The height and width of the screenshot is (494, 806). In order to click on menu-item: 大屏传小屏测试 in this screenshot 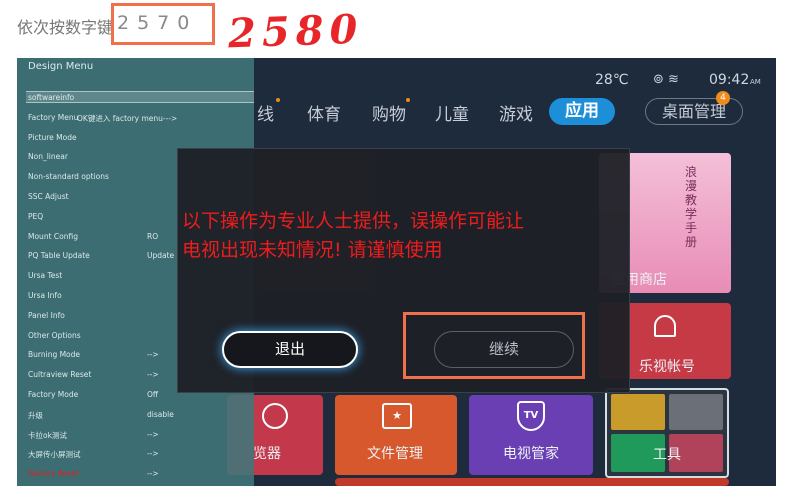, I will do `click(54, 454)`.